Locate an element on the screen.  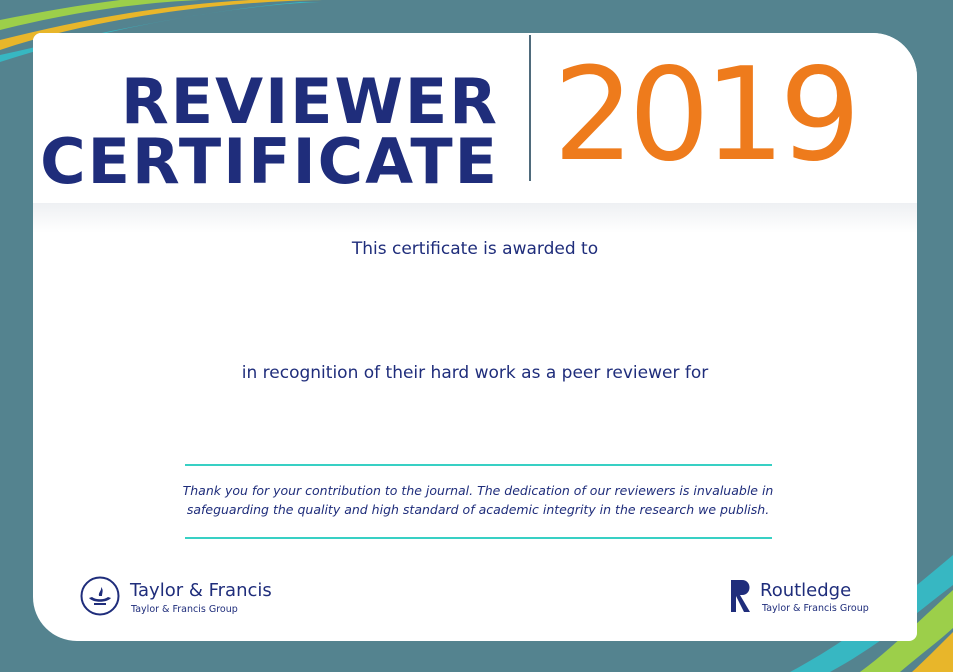
divider-rule-bottom is located at coordinates (478, 538).